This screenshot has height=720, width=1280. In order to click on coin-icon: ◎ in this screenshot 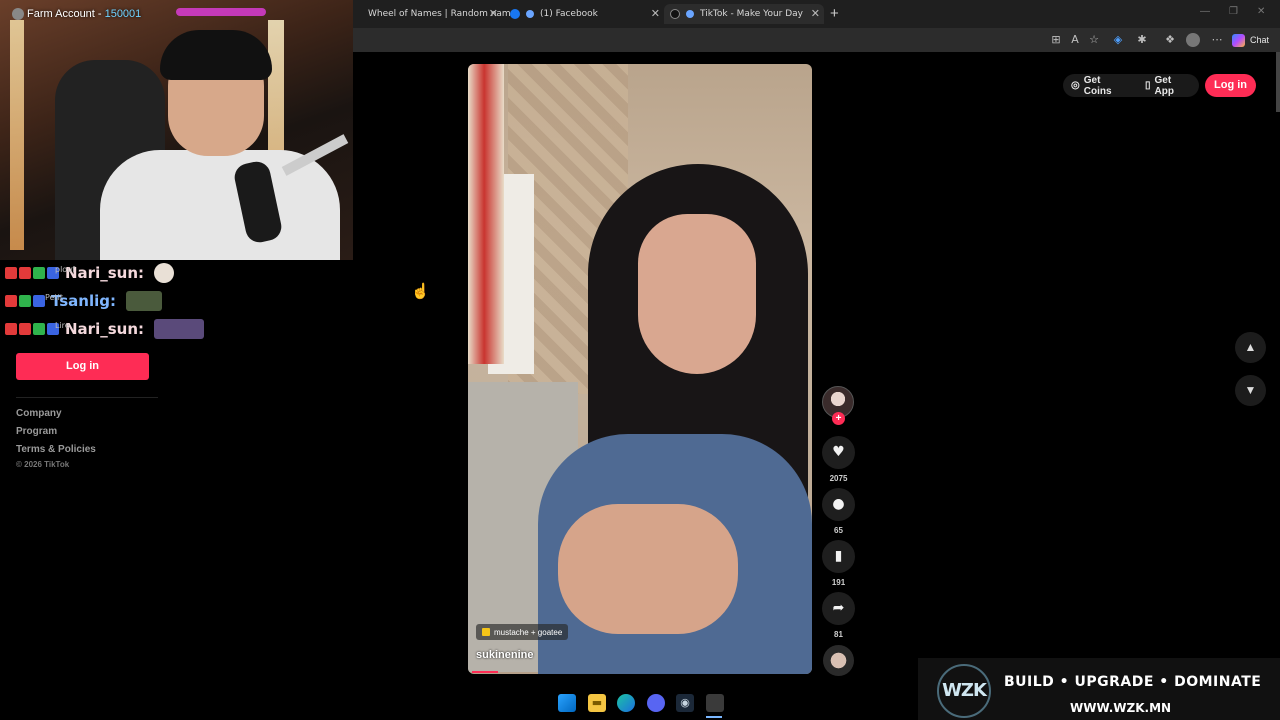, I will do `click(1075, 85)`.